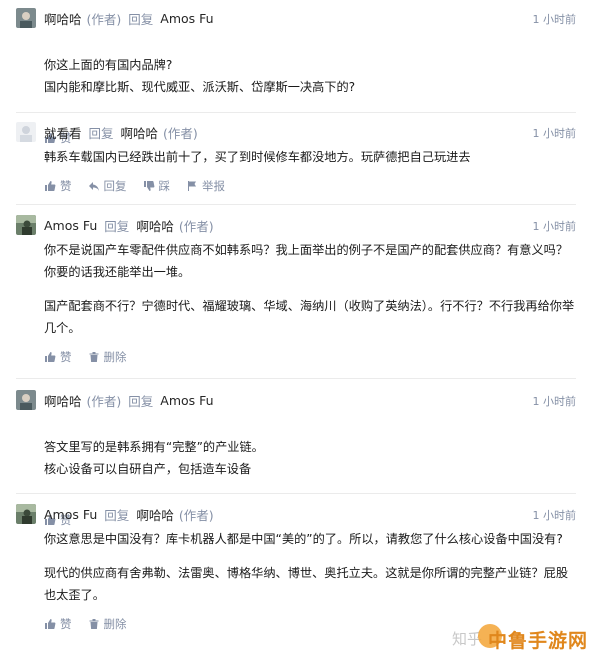 The width and height of the screenshot is (594, 664). Describe the element at coordinates (148, 186) in the screenshot. I see `thumbs-down-icon` at that location.